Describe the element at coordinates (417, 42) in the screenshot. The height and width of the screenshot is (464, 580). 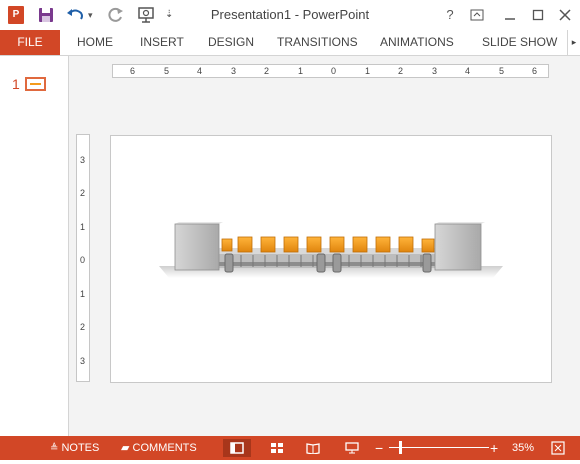
I see `tab-animations: ANIMATIONS` at that location.